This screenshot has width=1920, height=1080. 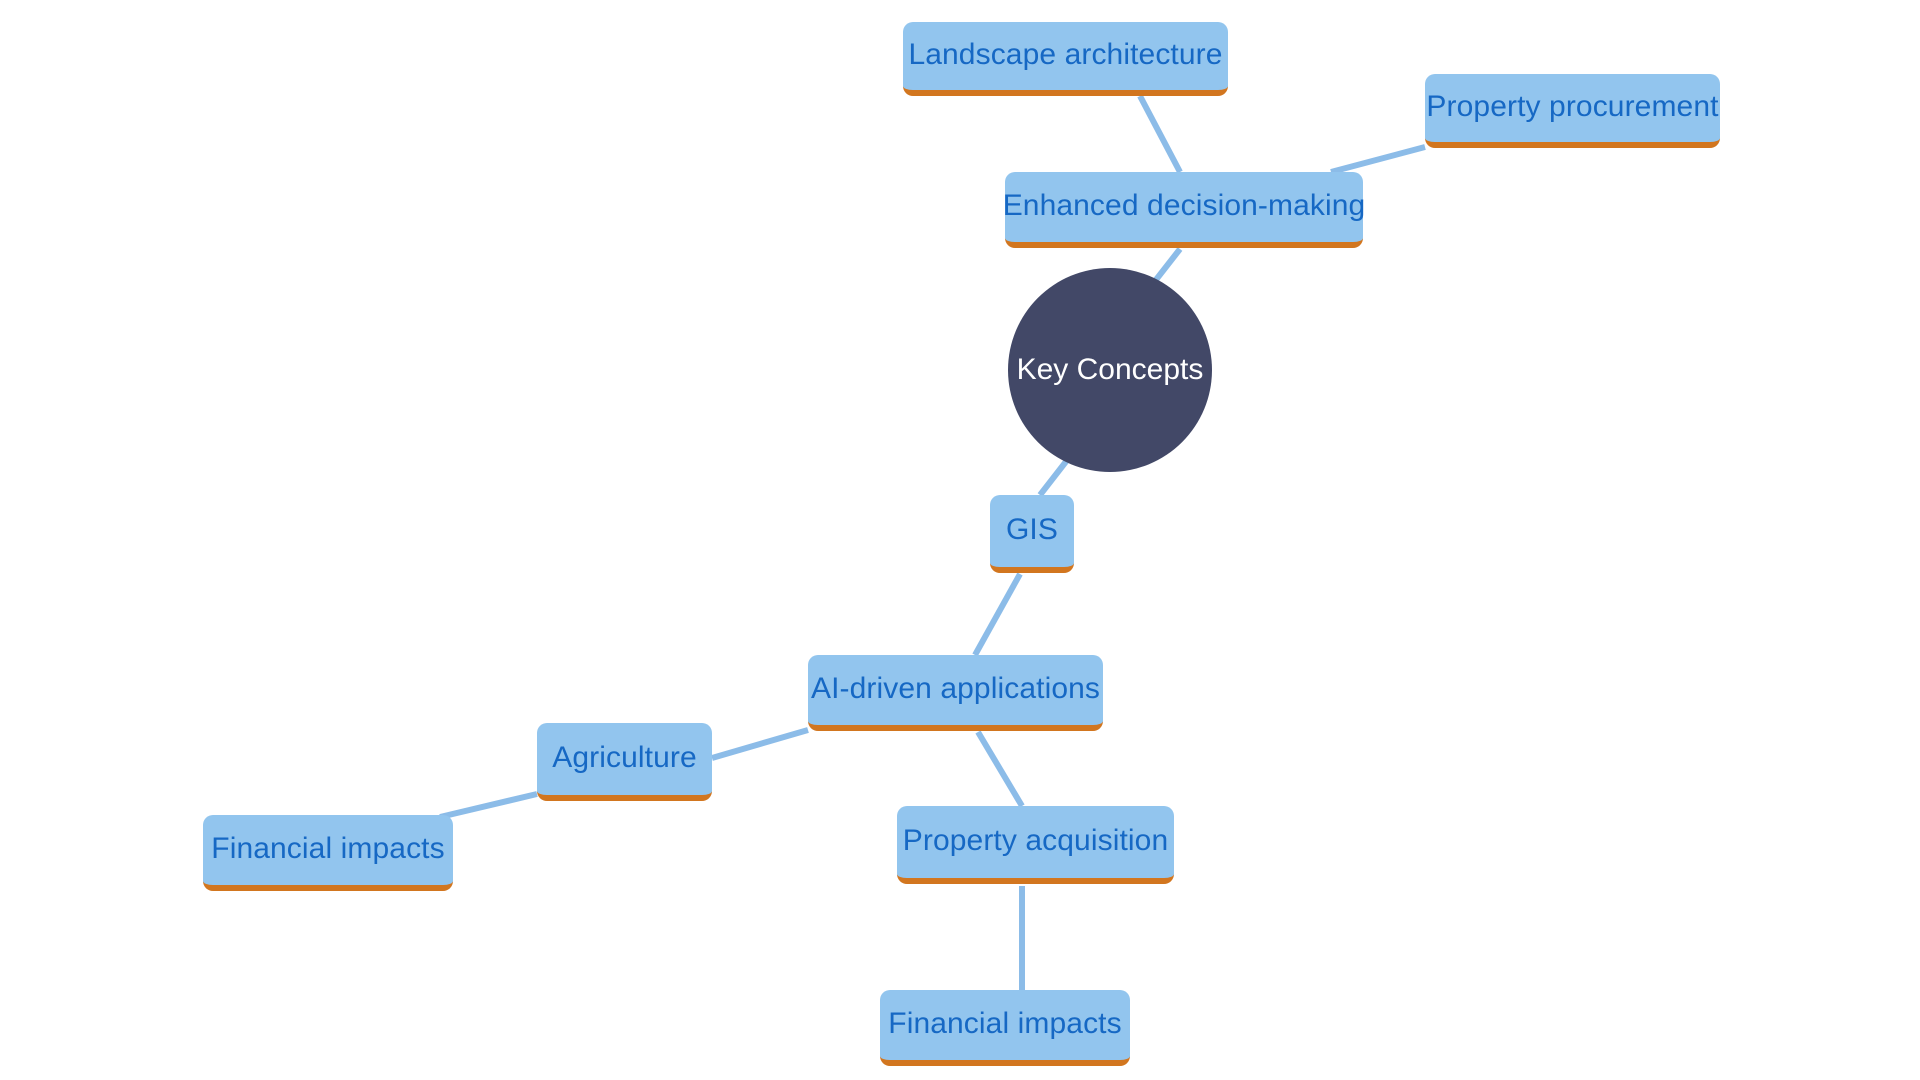 I want to click on root-node-key-concepts: Key Concepts, so click(x=1110, y=370).